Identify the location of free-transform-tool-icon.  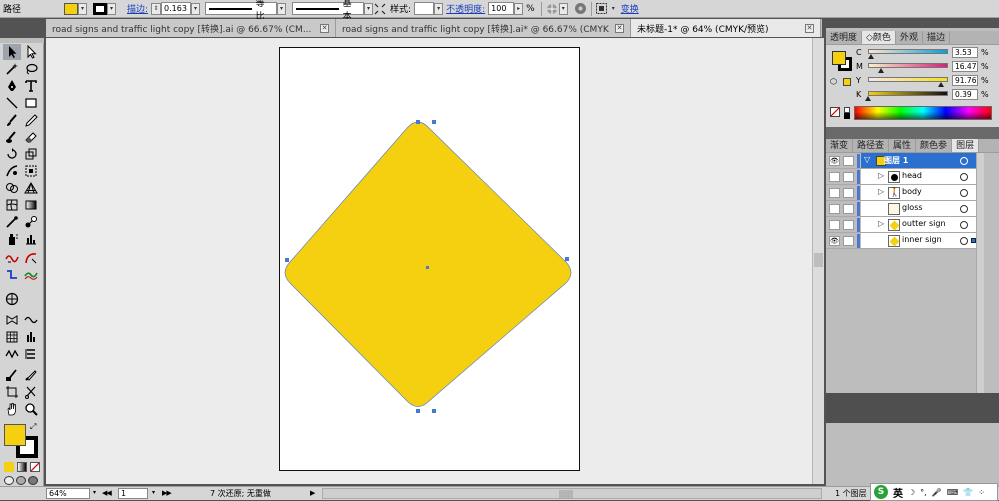
(31, 171).